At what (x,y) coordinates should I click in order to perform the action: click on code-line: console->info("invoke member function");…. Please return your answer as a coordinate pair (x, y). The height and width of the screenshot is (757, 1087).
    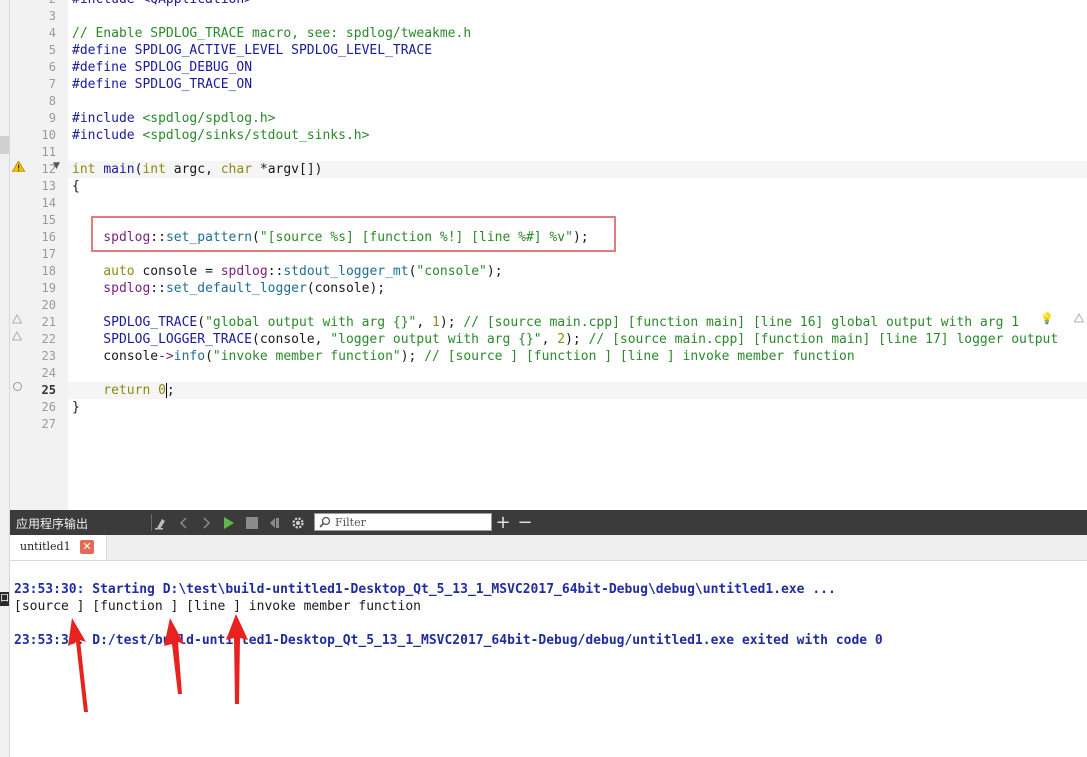
    Looking at the image, I should click on (577, 356).